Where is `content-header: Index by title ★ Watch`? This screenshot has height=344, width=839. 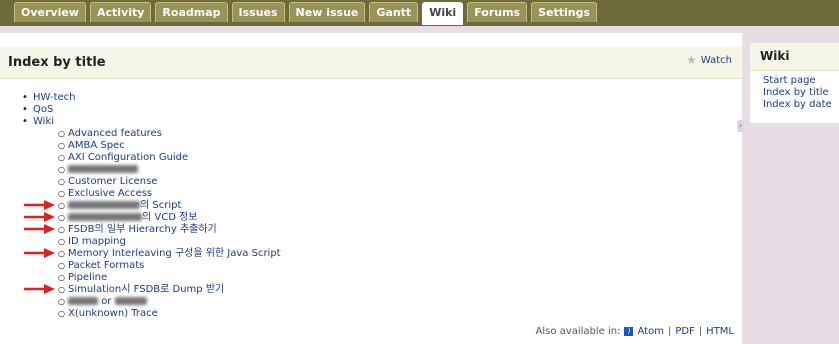
content-header: Index by title ★ Watch is located at coordinates (371, 63).